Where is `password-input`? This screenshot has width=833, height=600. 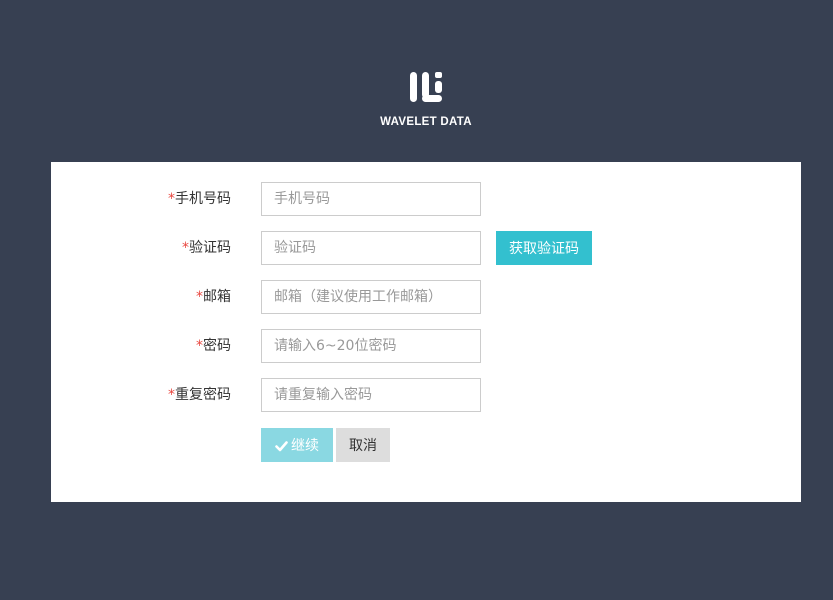
password-input is located at coordinates (371, 346).